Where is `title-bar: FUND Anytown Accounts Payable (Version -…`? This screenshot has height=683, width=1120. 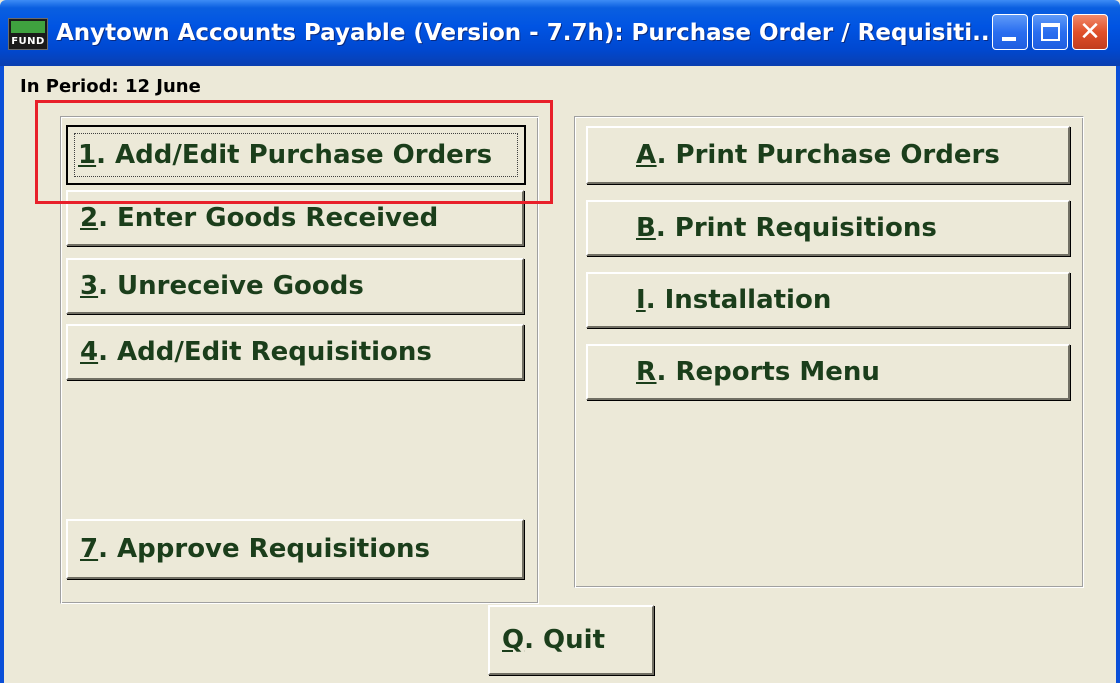 title-bar: FUND Anytown Accounts Payable (Version -… is located at coordinates (560, 33).